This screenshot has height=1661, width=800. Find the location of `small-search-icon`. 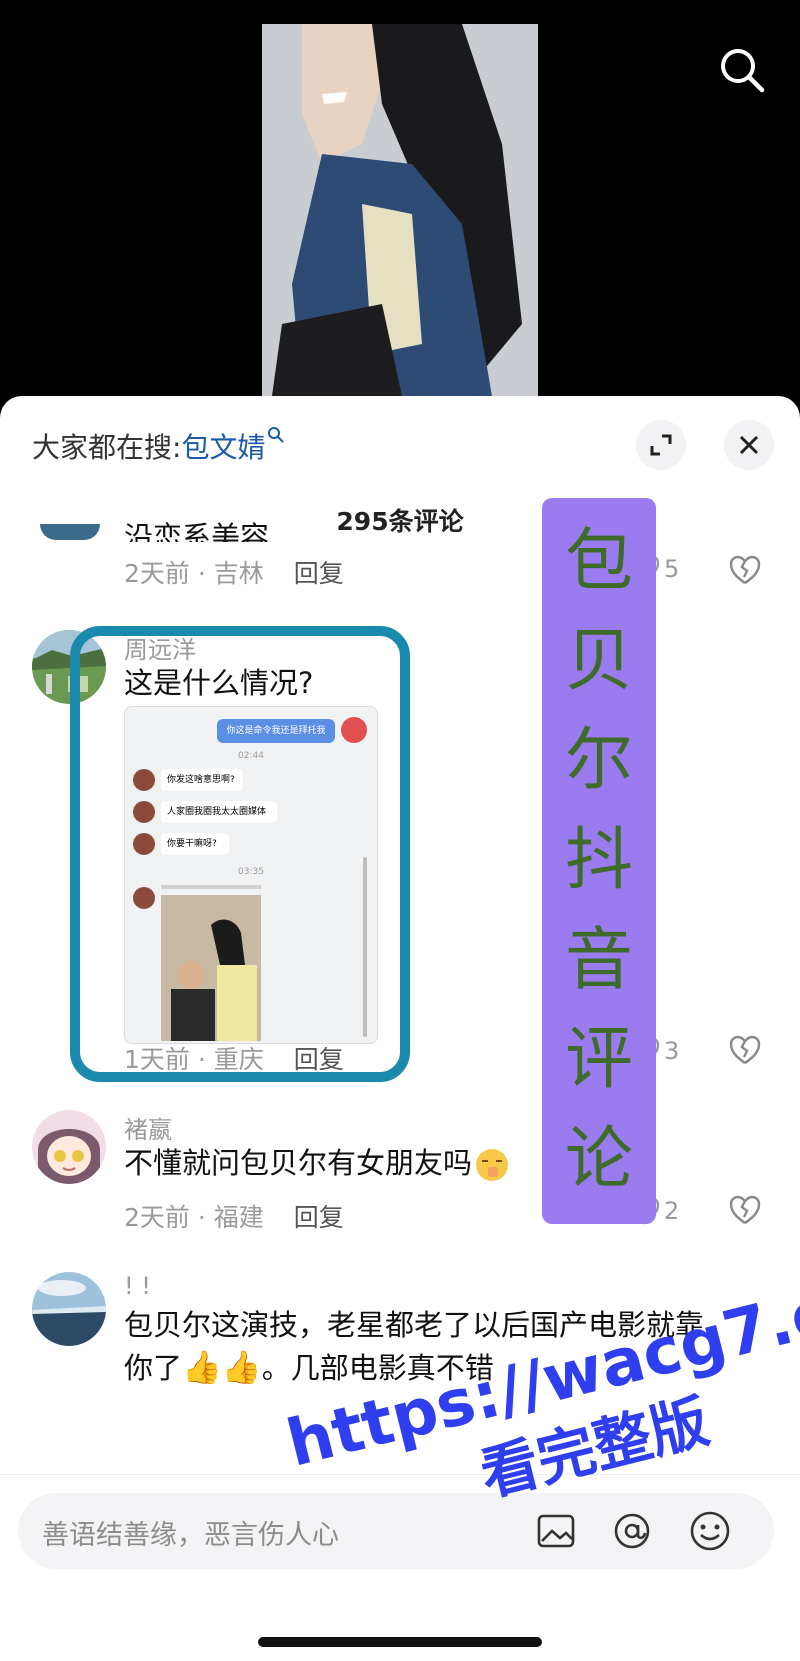

small-search-icon is located at coordinates (276, 435).